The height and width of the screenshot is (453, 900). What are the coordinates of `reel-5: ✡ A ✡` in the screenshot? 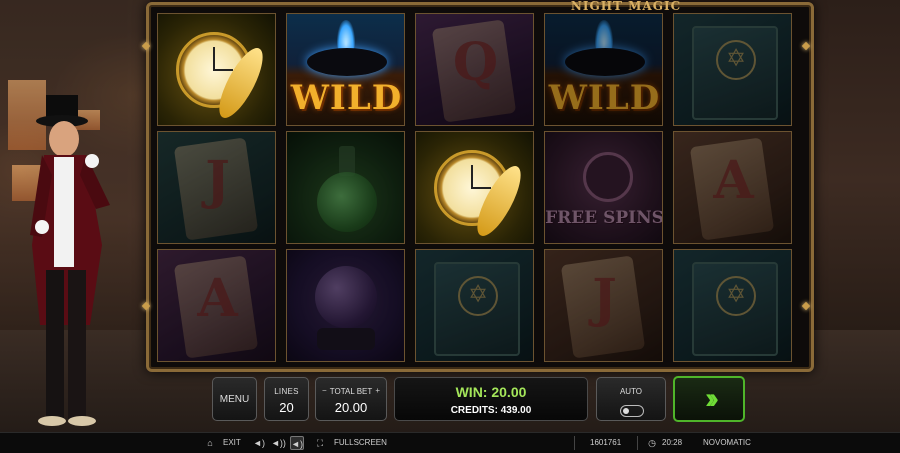 It's located at (733, 189).